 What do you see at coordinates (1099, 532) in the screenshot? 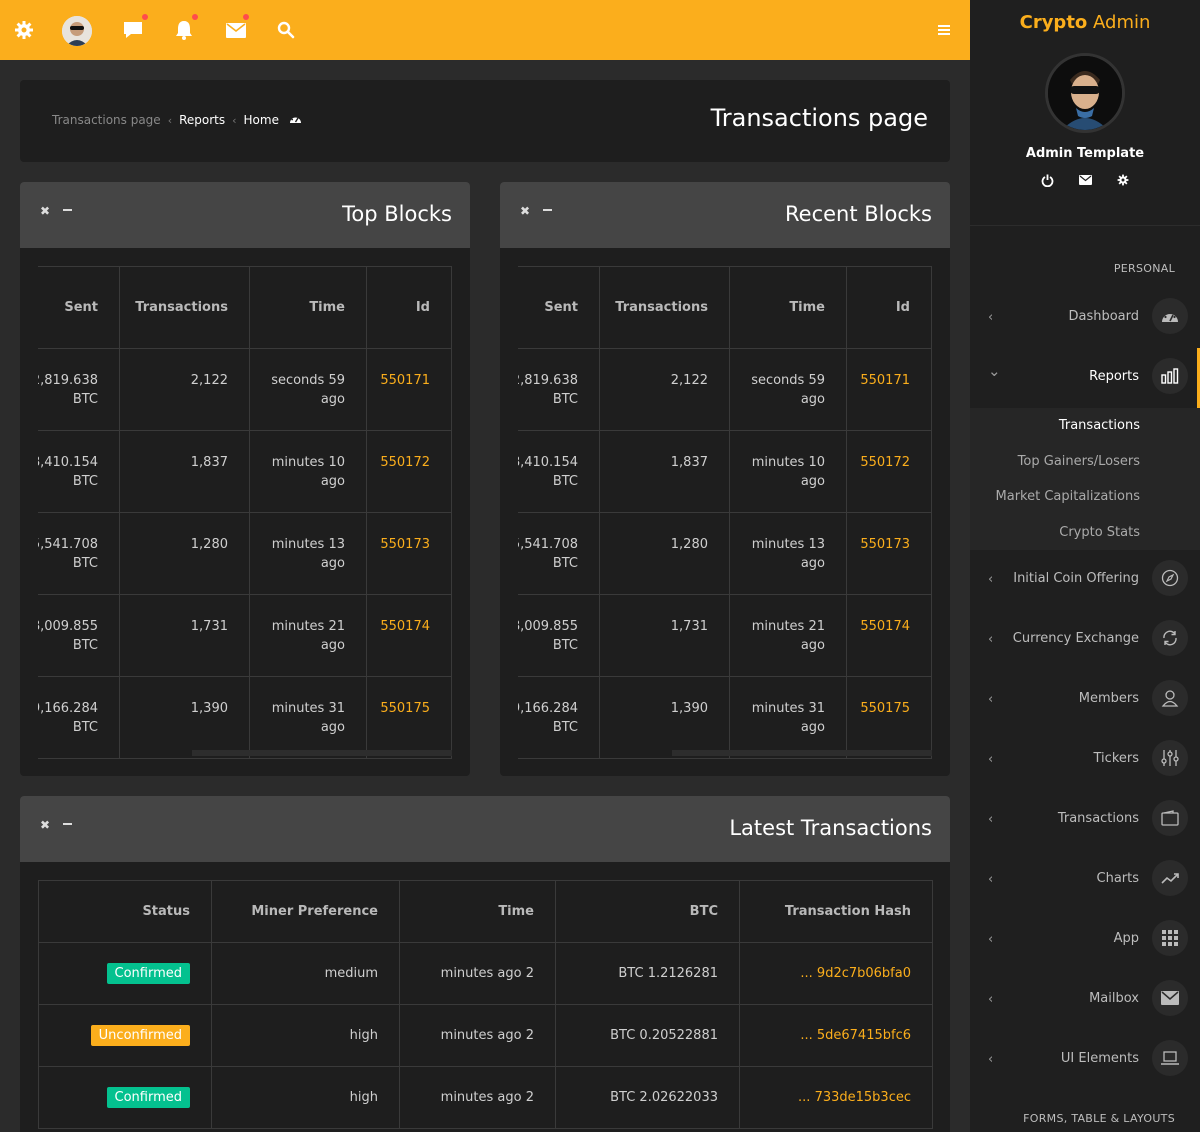
I see `submenu-item-crypto-stats: Crypto Stats` at bounding box center [1099, 532].